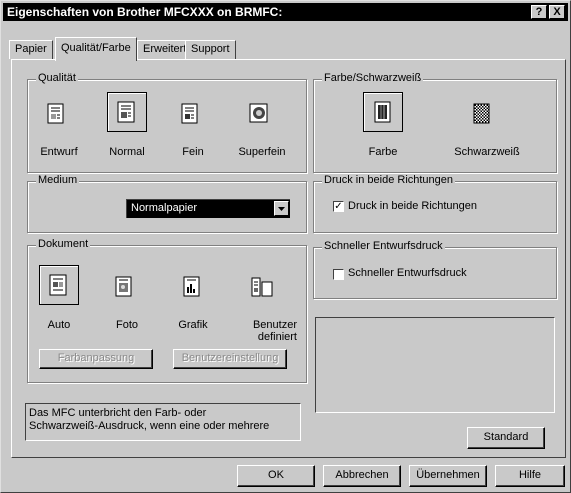 The image size is (571, 493). Describe the element at coordinates (435, 122) in the screenshot. I see `color-group: Farbe/Schwarzweiß` at that location.